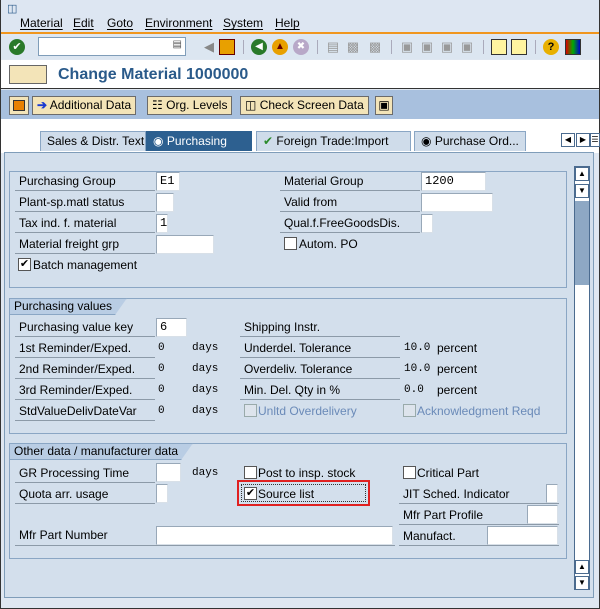 The height and width of the screenshot is (609, 600). Describe the element at coordinates (199, 141) in the screenshot. I see `tab-purchasing: ◉ Purchasing` at that location.